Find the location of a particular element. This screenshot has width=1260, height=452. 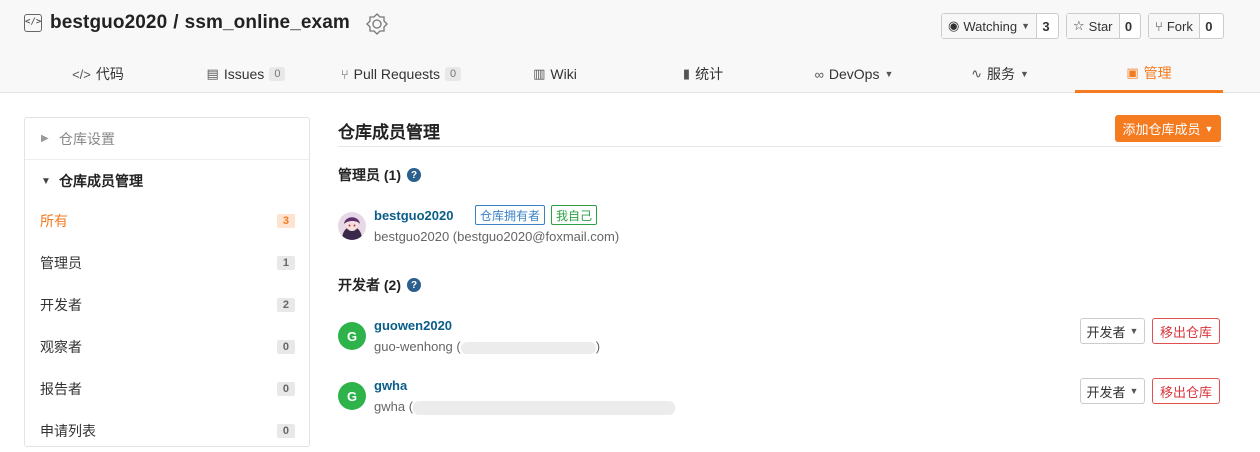

repo-owner-link: bestguo2020 is located at coordinates (108, 22).